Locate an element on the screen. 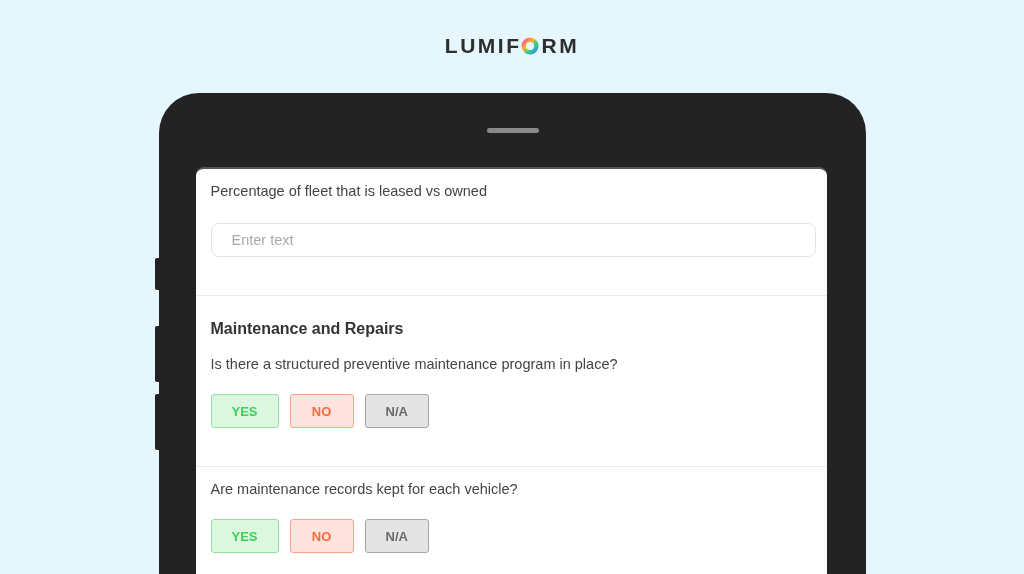 The height and width of the screenshot is (574, 1024). home-indicator is located at coordinates (512, 130).